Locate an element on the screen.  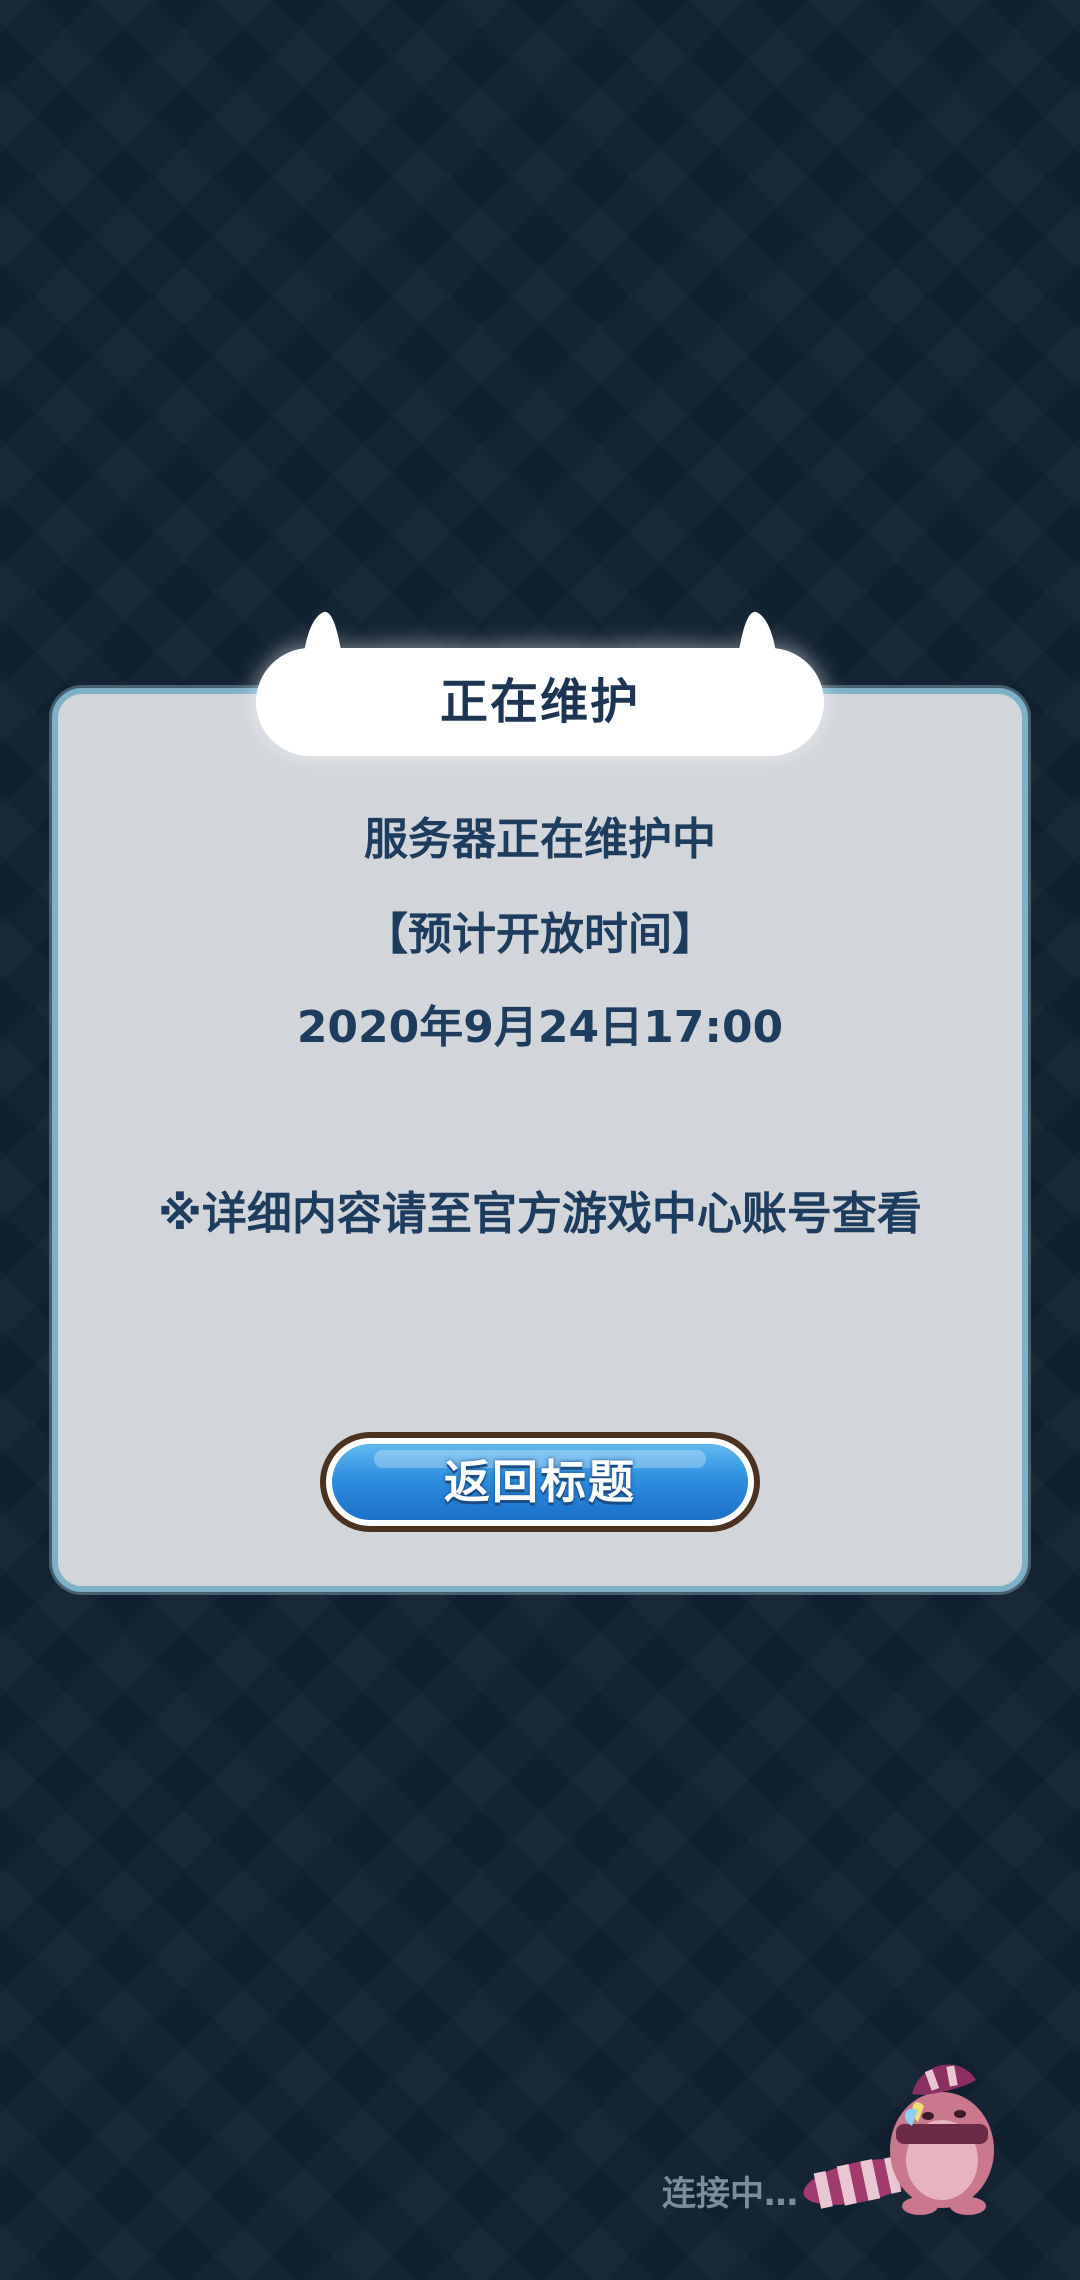
maintenance-message: 服务器正在维护中 is located at coordinates (540, 839).